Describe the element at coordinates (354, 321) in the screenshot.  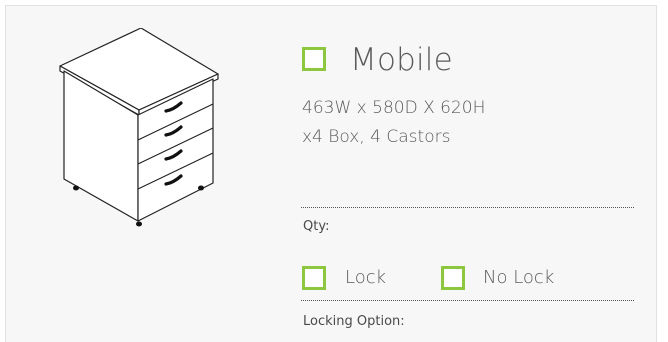
I see `locking-option-label: Locking Option:` at that location.